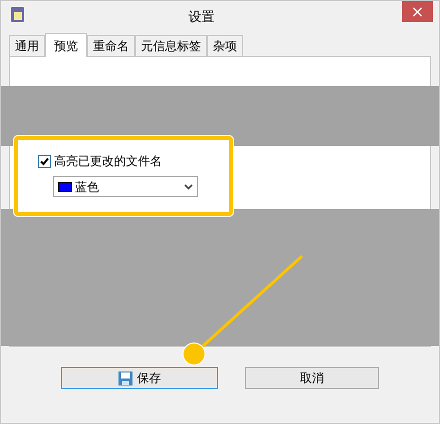 The height and width of the screenshot is (424, 440). What do you see at coordinates (66, 45) in the screenshot?
I see `tab: 预览` at bounding box center [66, 45].